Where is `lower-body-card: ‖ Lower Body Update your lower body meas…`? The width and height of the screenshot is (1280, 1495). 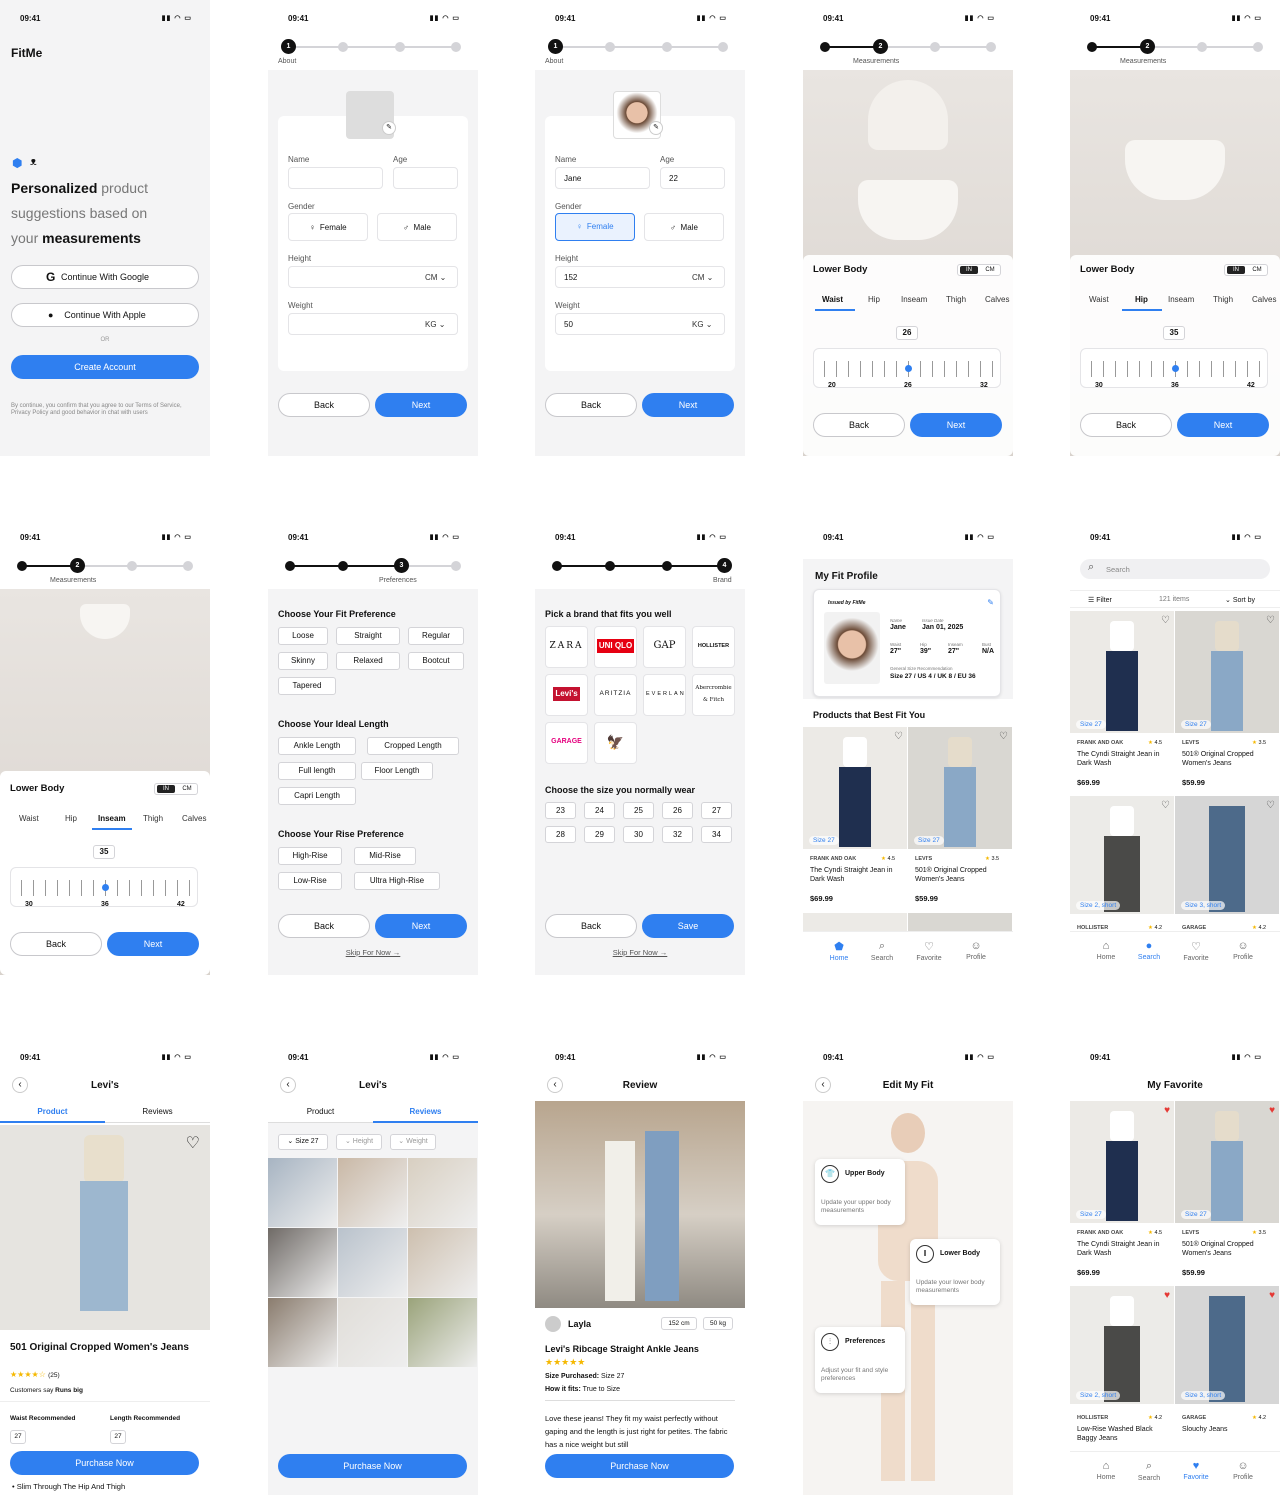 lower-body-card: ‖ Lower Body Update your lower body meas… is located at coordinates (955, 1272).